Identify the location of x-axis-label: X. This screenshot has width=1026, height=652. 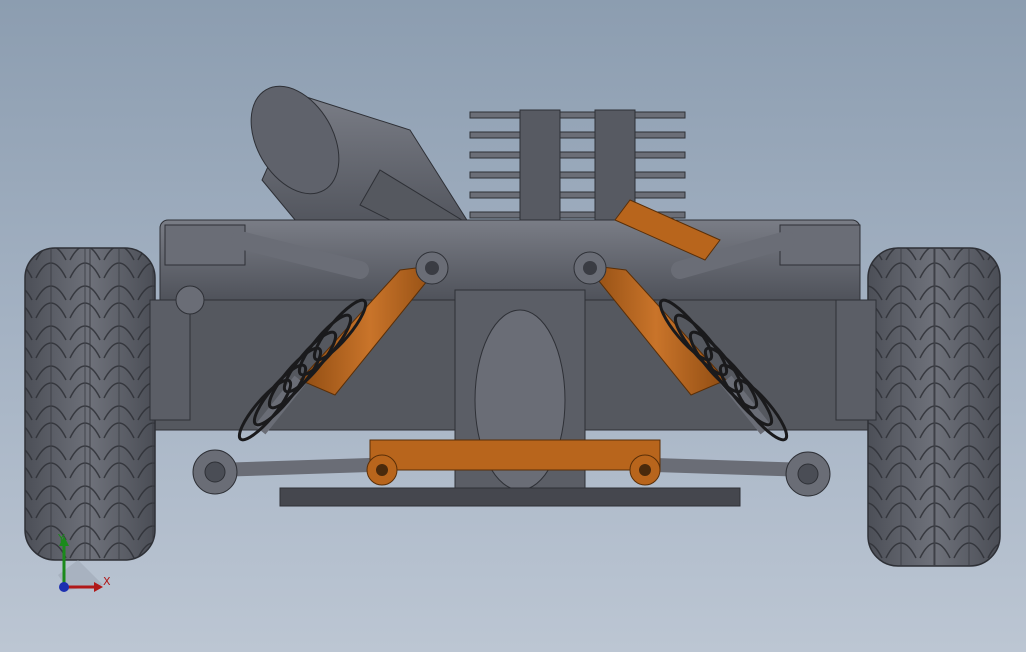
(107, 581).